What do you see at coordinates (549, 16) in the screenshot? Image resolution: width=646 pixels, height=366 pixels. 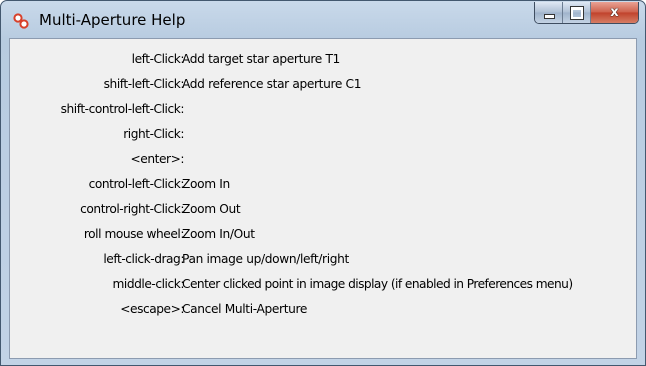 I see `minimize-icon` at bounding box center [549, 16].